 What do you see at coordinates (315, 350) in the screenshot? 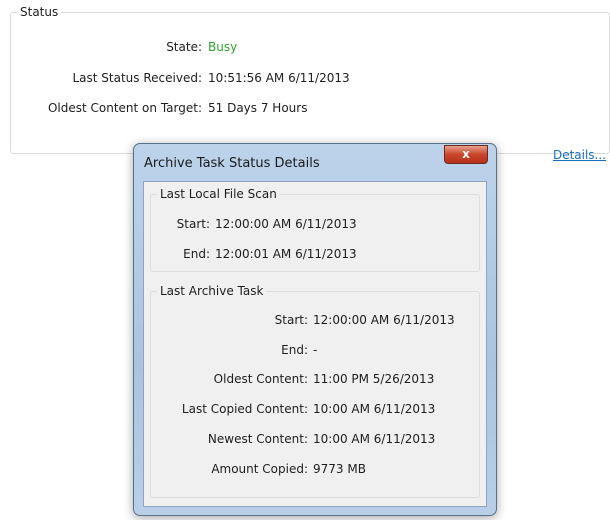
I see `archive-end-value: -` at bounding box center [315, 350].